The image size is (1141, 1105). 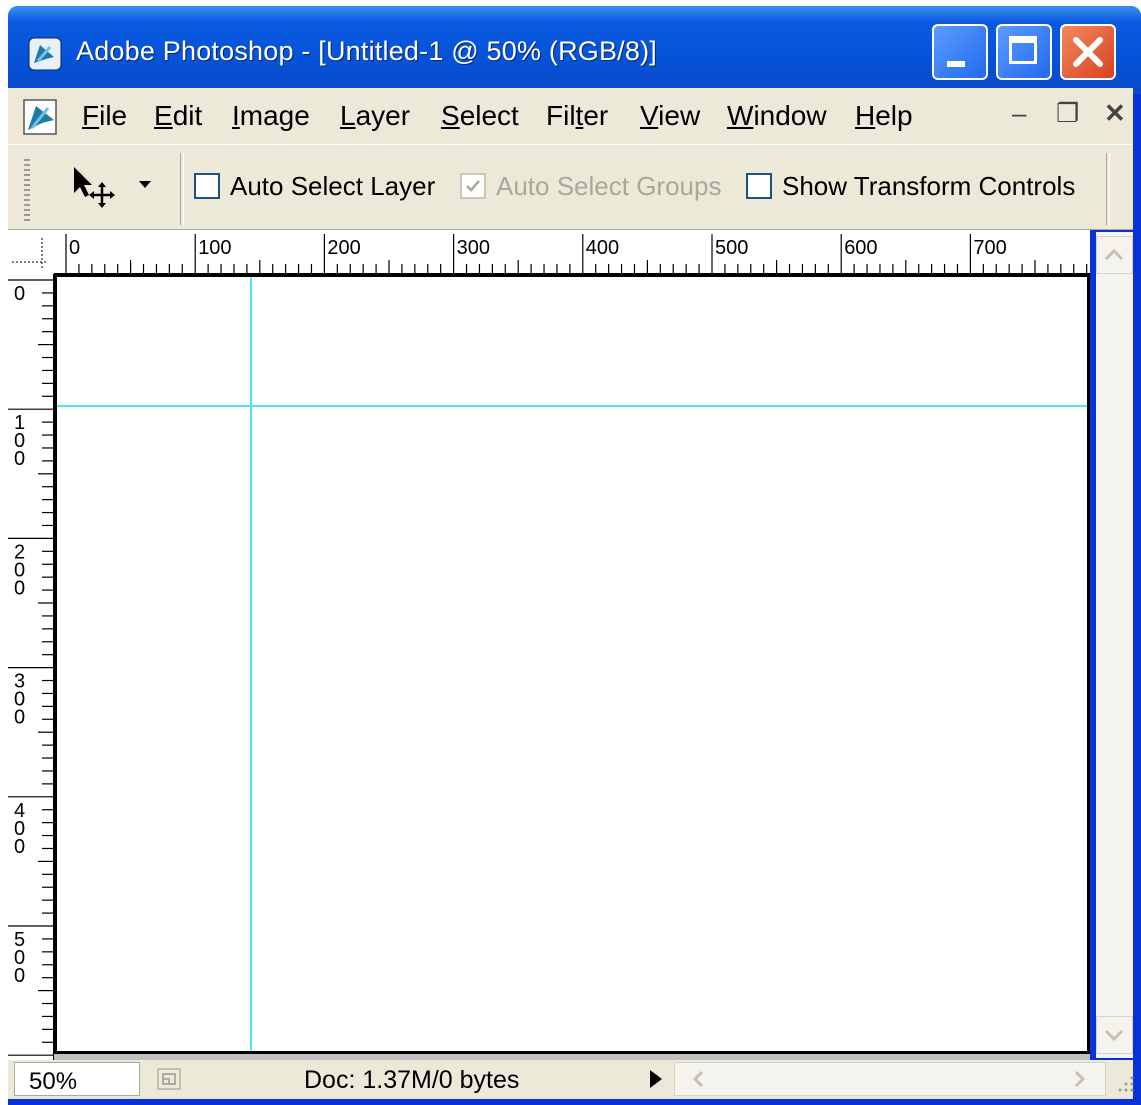 What do you see at coordinates (1067, 113) in the screenshot?
I see `doc-restore-icon: ❐` at bounding box center [1067, 113].